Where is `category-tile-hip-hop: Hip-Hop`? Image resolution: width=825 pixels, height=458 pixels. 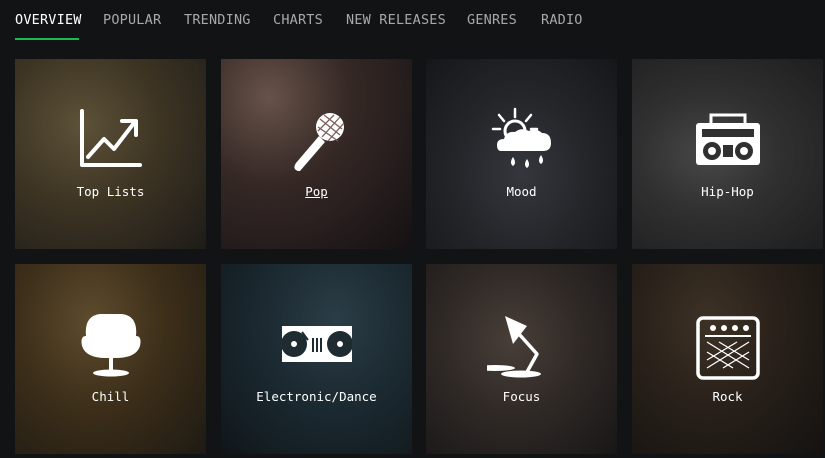 category-tile-hip-hop: Hip-Hop is located at coordinates (727, 154).